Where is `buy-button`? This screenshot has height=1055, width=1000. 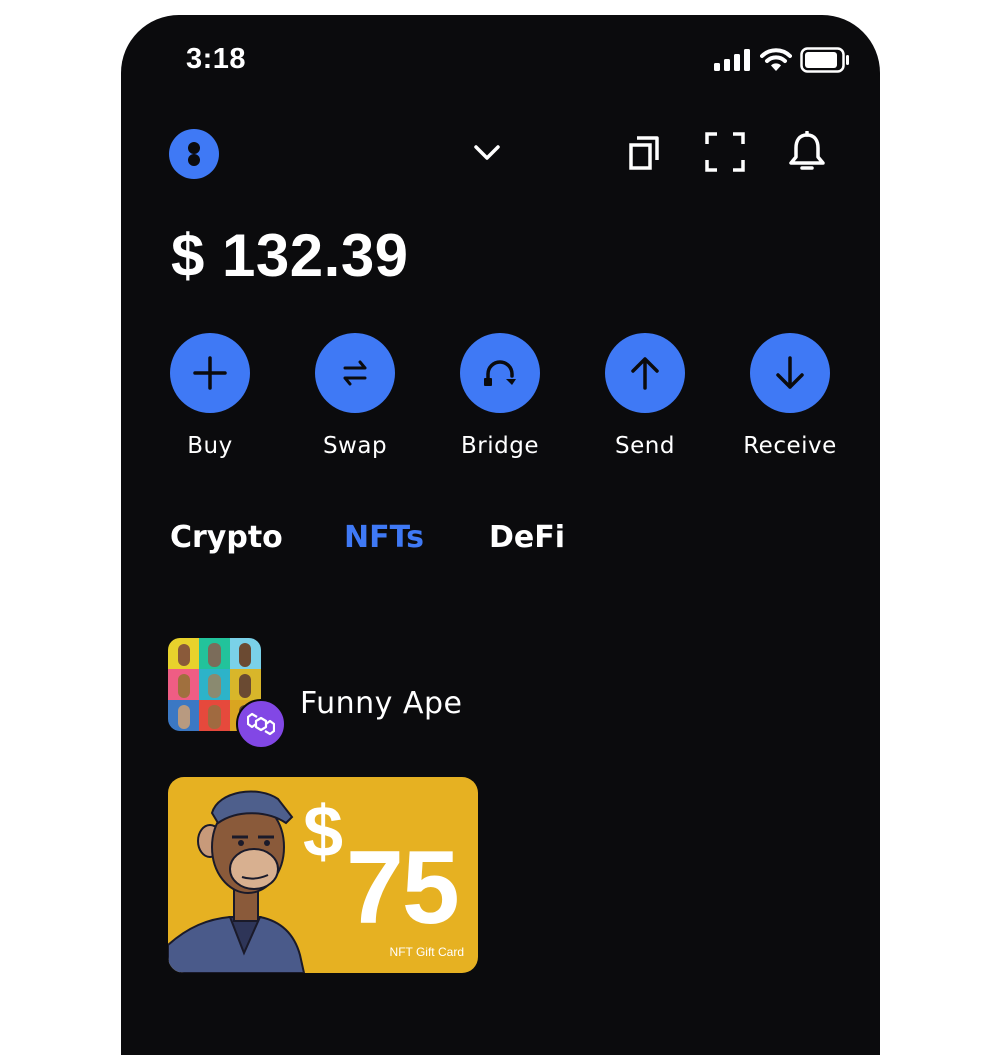 buy-button is located at coordinates (210, 373).